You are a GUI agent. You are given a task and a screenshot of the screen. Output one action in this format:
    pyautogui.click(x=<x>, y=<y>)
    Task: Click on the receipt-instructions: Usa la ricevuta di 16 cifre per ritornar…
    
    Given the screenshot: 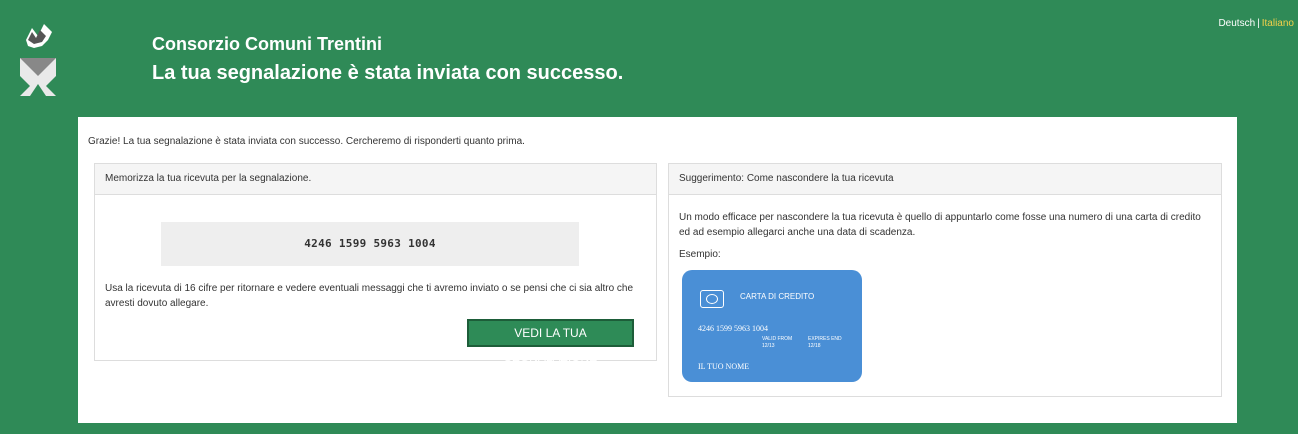 What is the action you would take?
    pyautogui.click(x=369, y=296)
    